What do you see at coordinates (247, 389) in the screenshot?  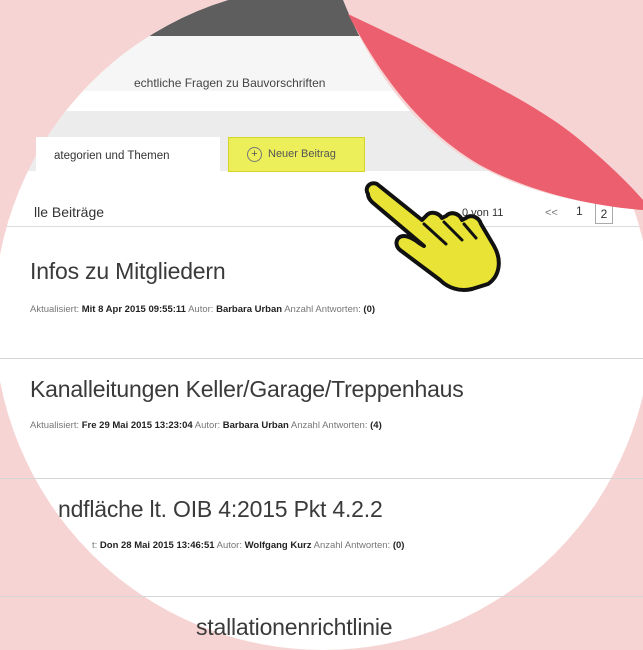 I see `post-title-link: Kanalleitungen Keller/Garage/Treppenhaus` at bounding box center [247, 389].